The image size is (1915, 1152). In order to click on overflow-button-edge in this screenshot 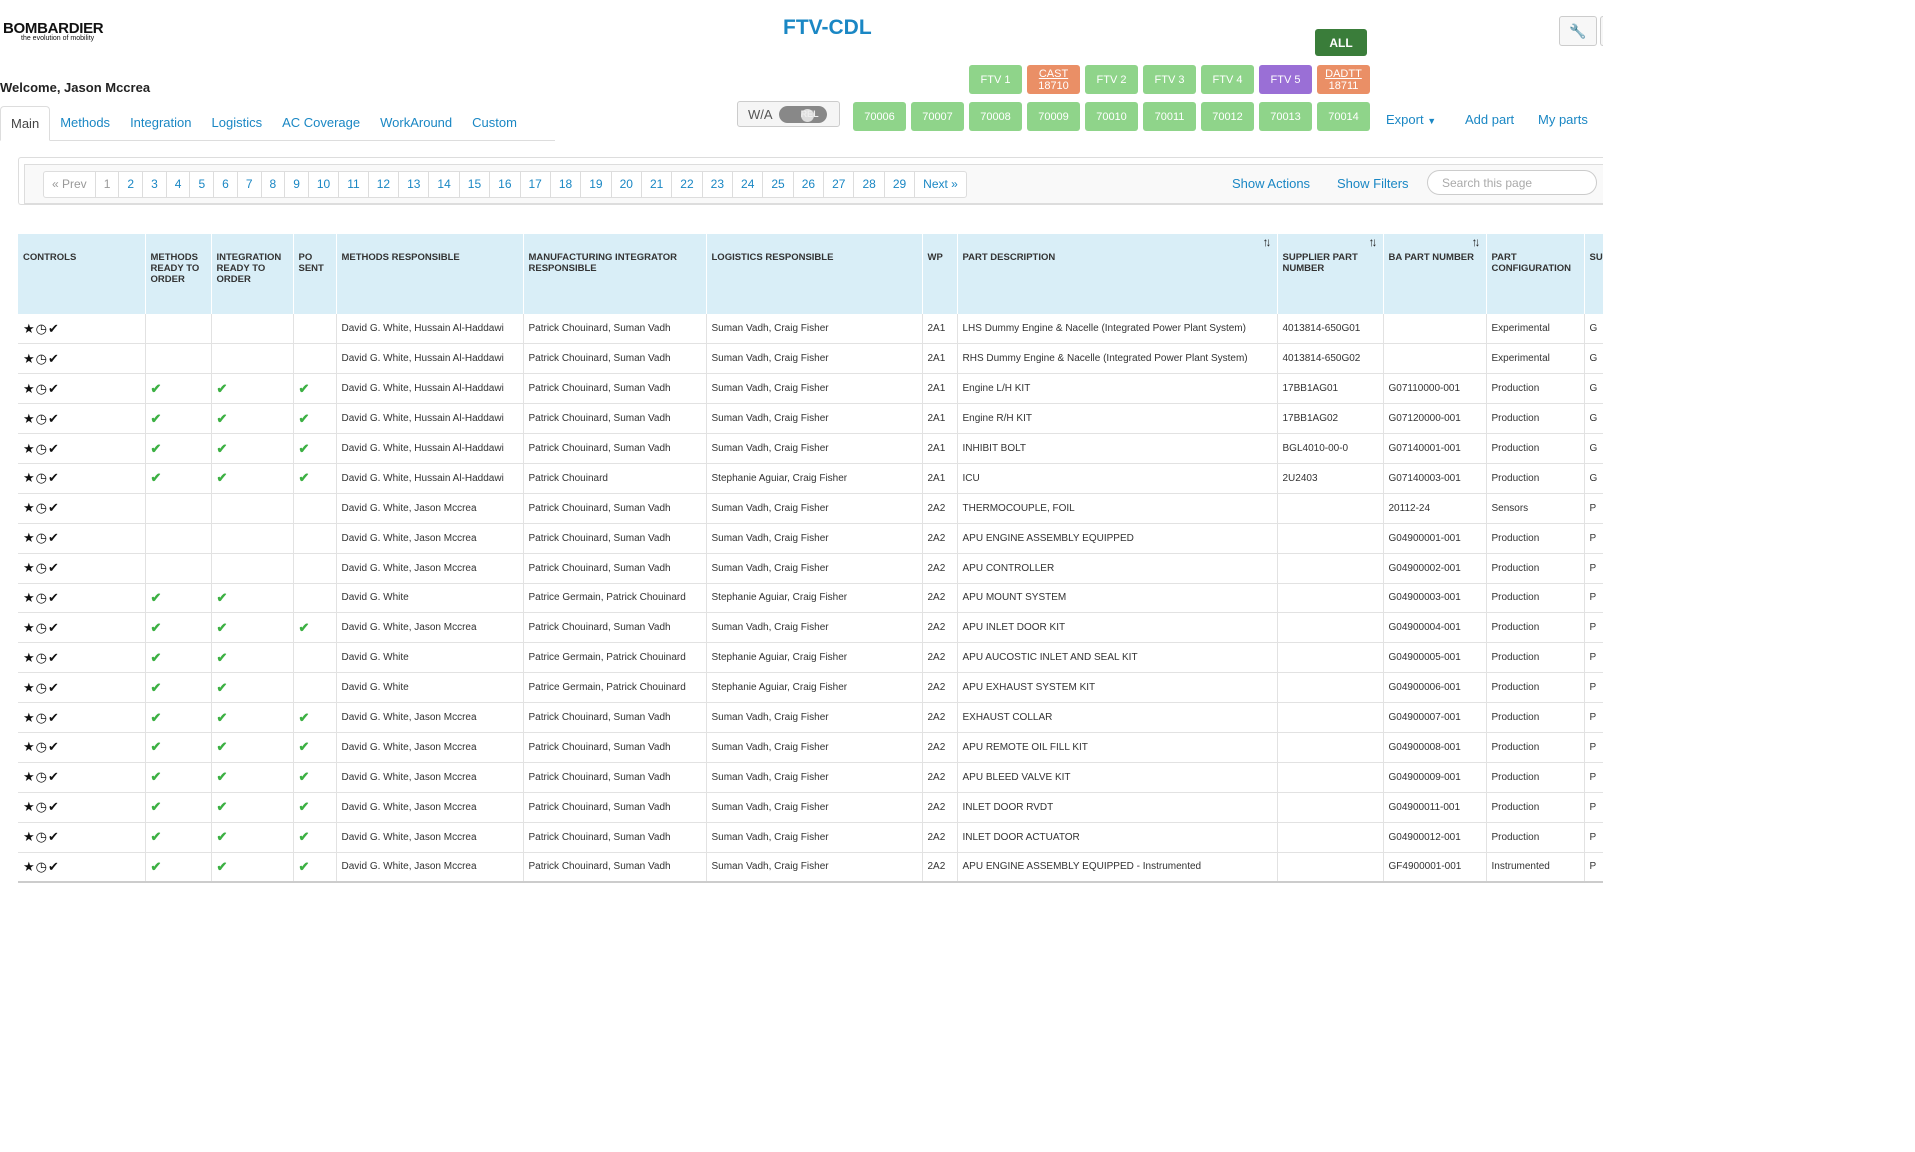, I will do `click(1601, 31)`.